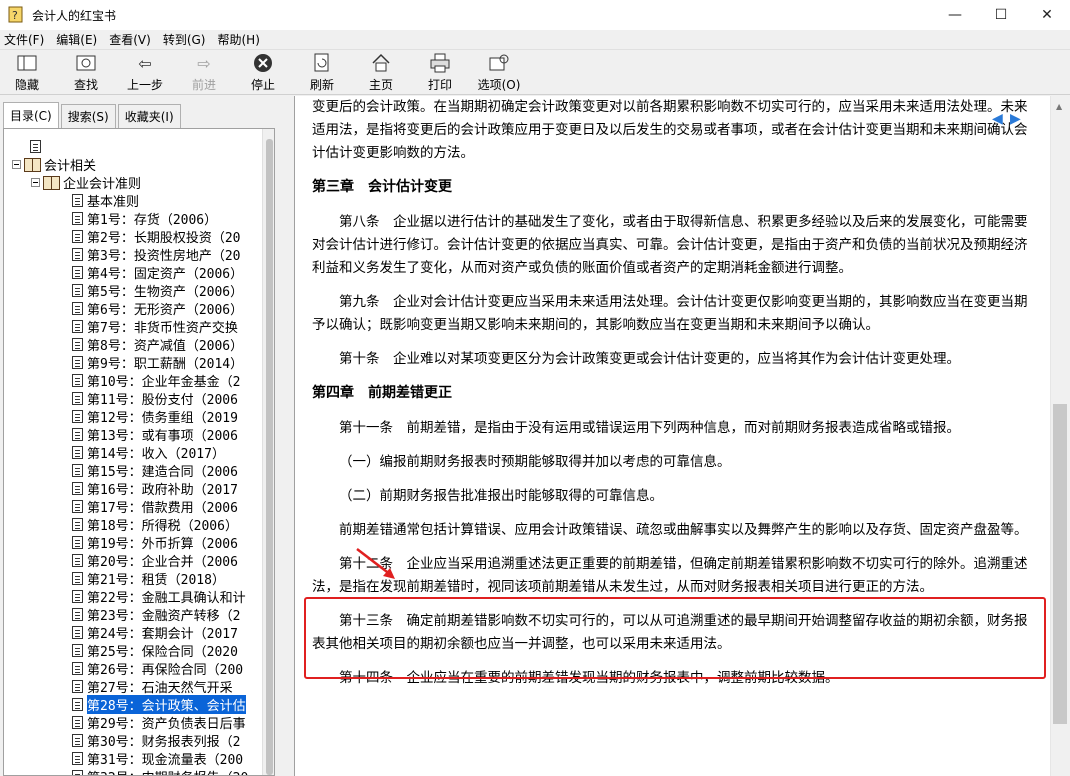  I want to click on tree-item: 第20号：企业合并（2006, so click(133, 560).